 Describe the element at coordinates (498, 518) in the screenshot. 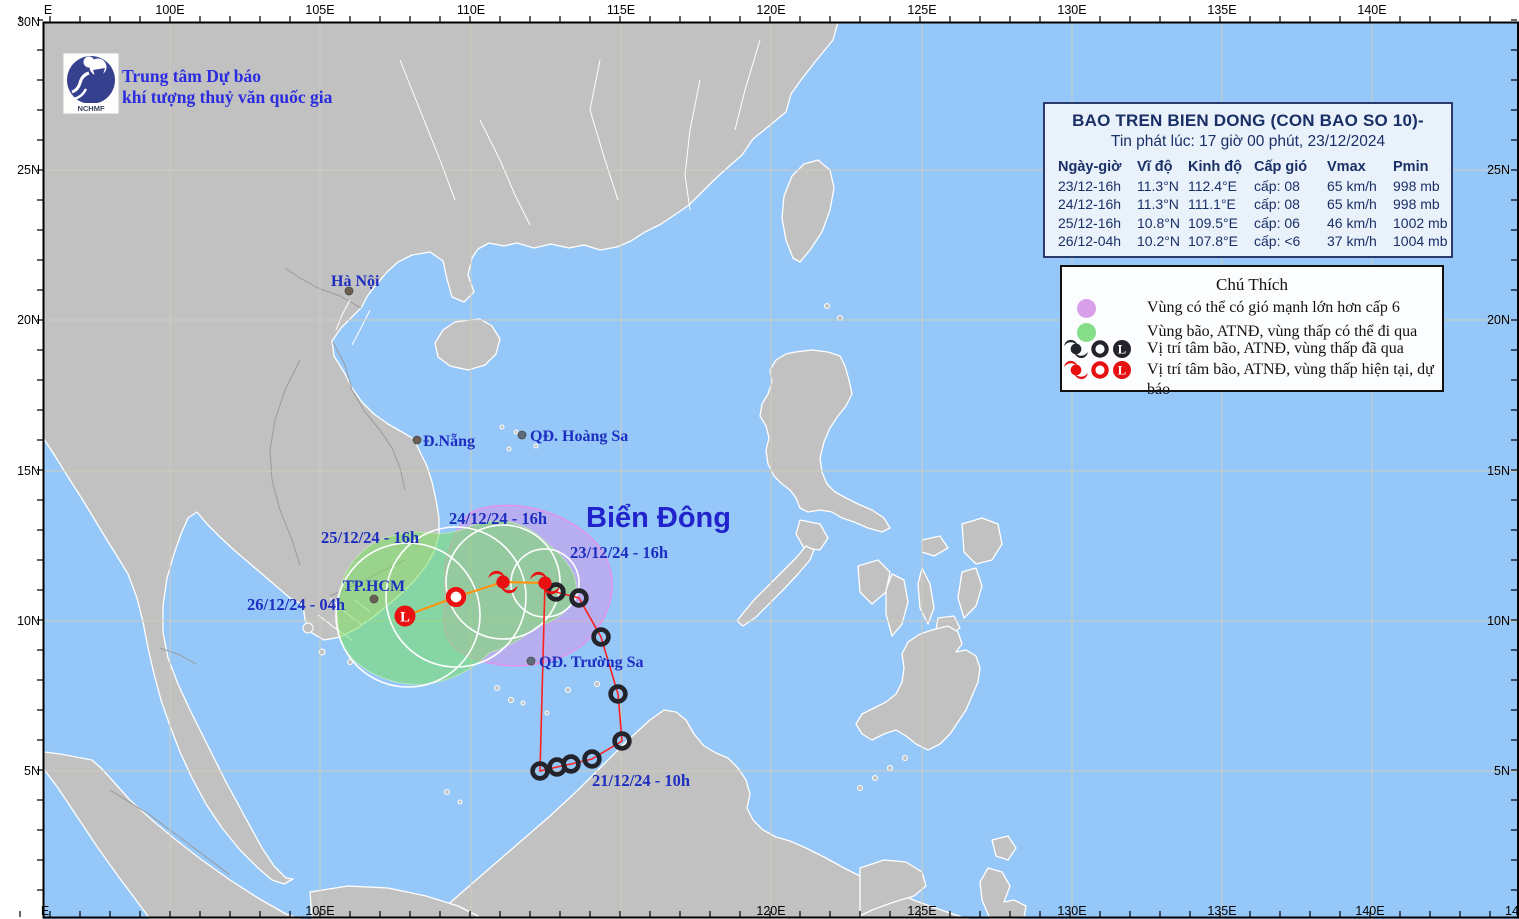

I see `track-date-label: 24/12/24 - 16h` at that location.